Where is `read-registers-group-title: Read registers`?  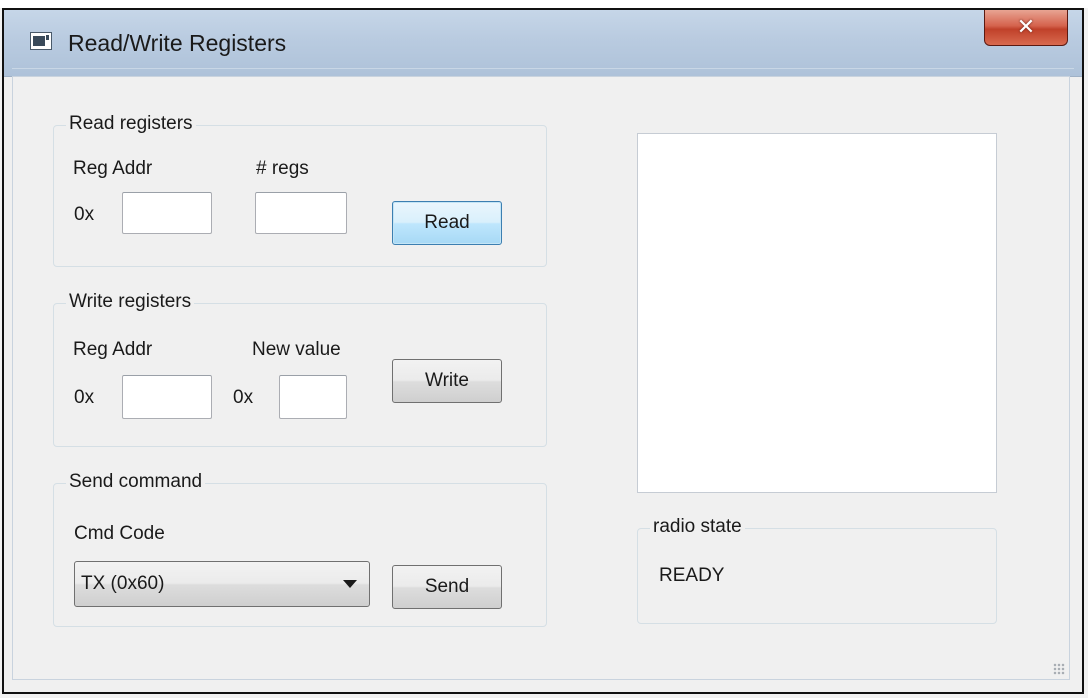 read-registers-group-title: Read registers is located at coordinates (131, 124).